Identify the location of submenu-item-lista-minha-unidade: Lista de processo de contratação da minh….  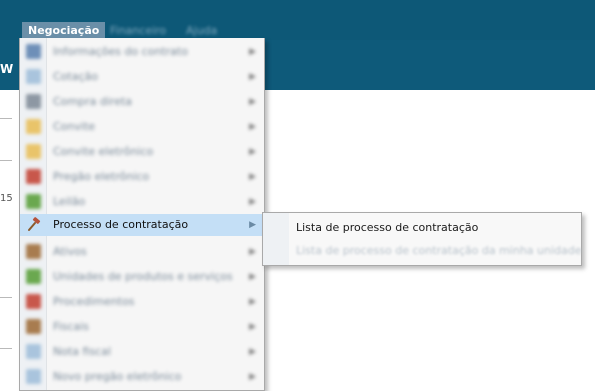
(422, 250).